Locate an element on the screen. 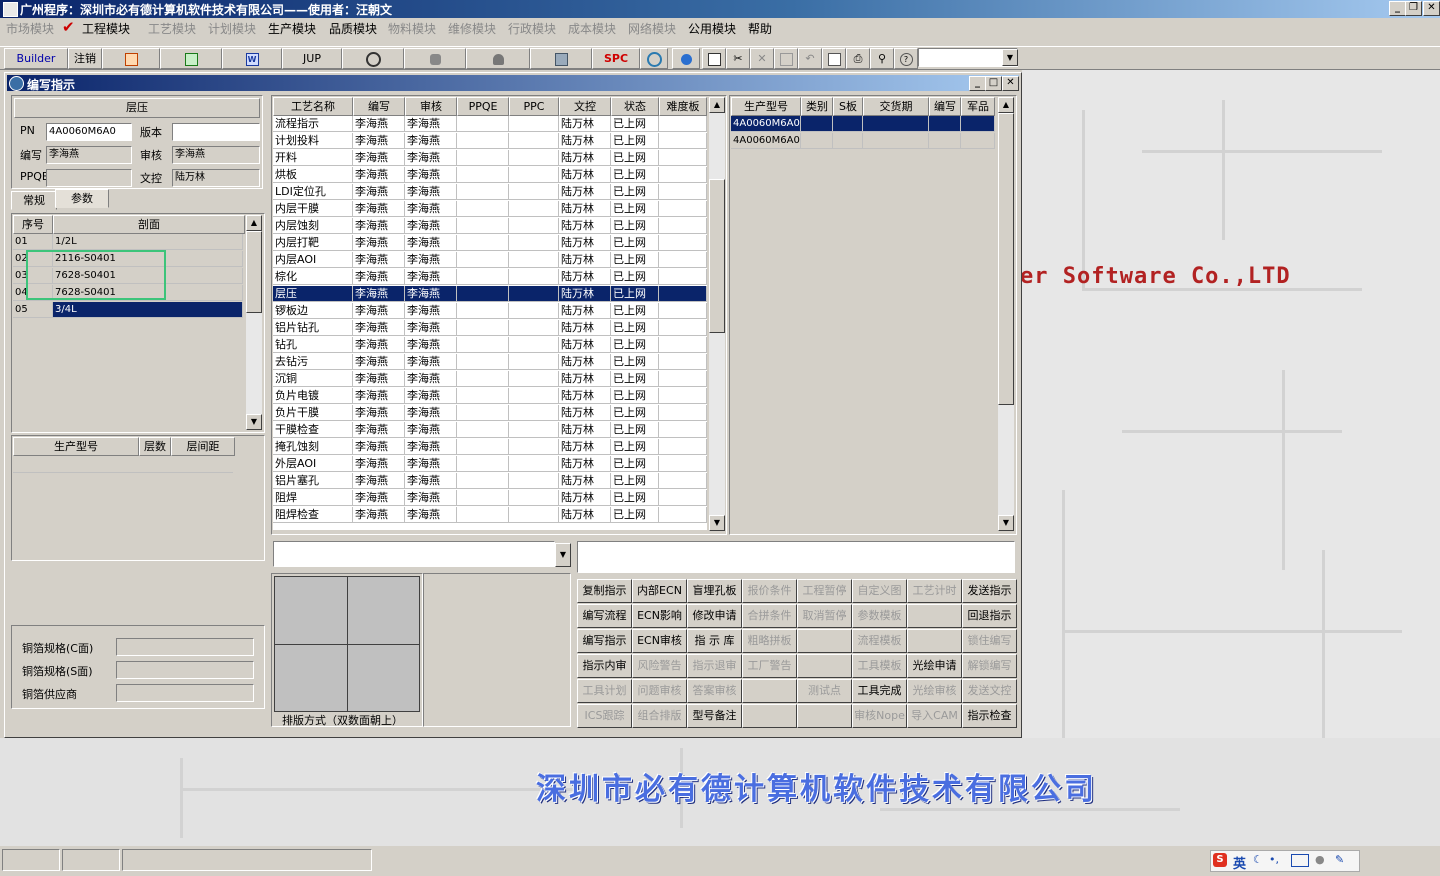 The image size is (1440, 876). copper-s-field is located at coordinates (185, 670).